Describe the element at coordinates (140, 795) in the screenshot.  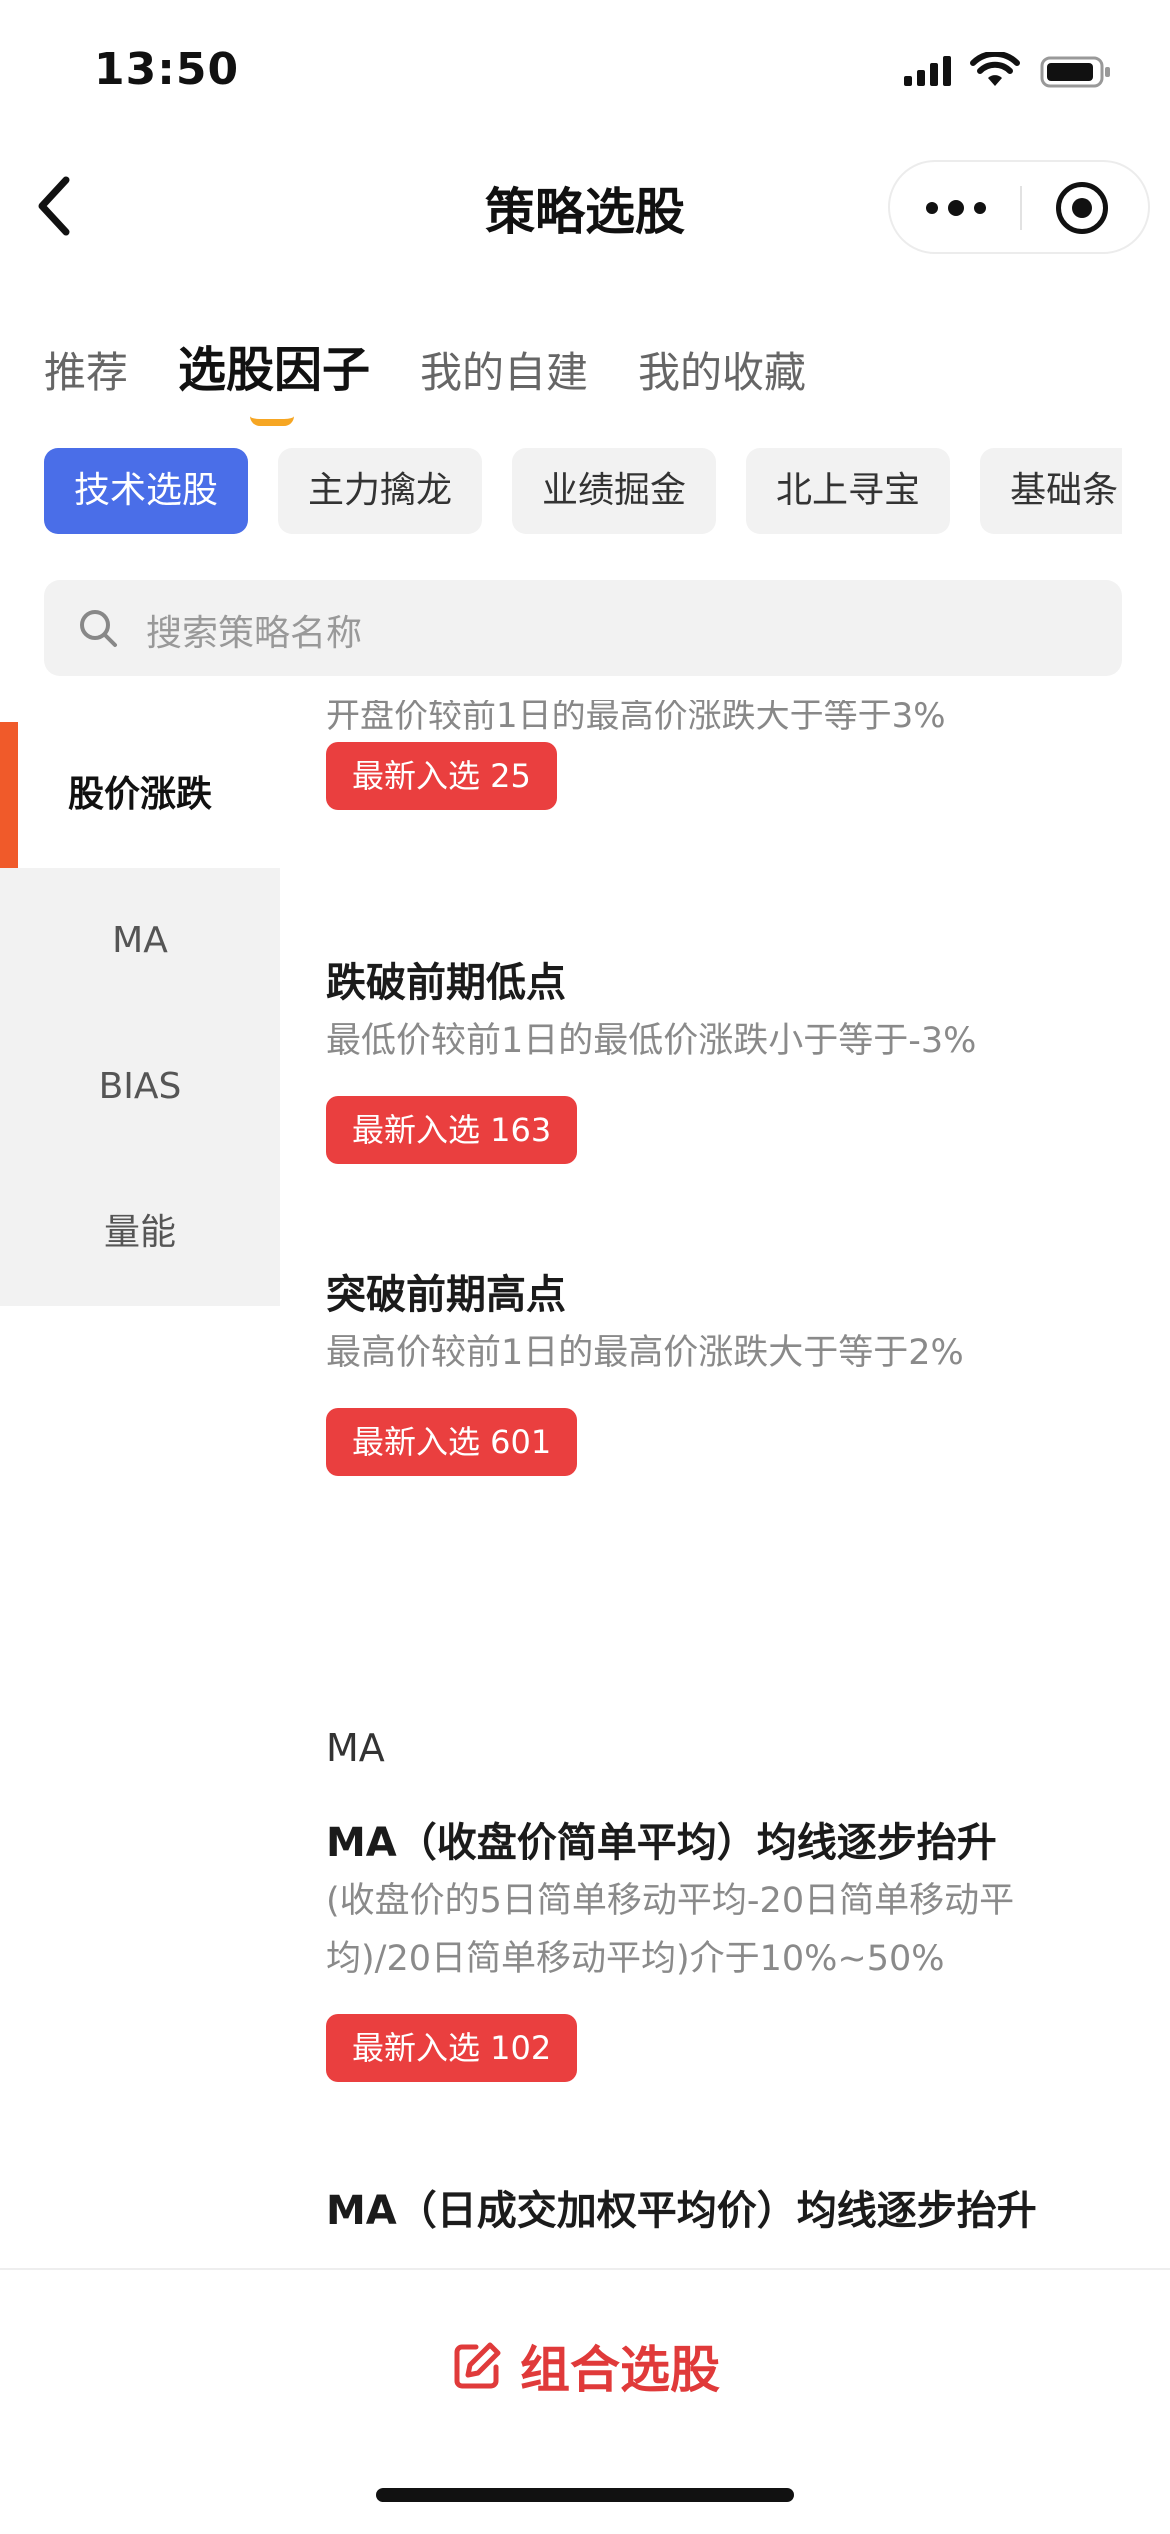
I see `sidebar-item-price-change: 股价涨跌` at that location.